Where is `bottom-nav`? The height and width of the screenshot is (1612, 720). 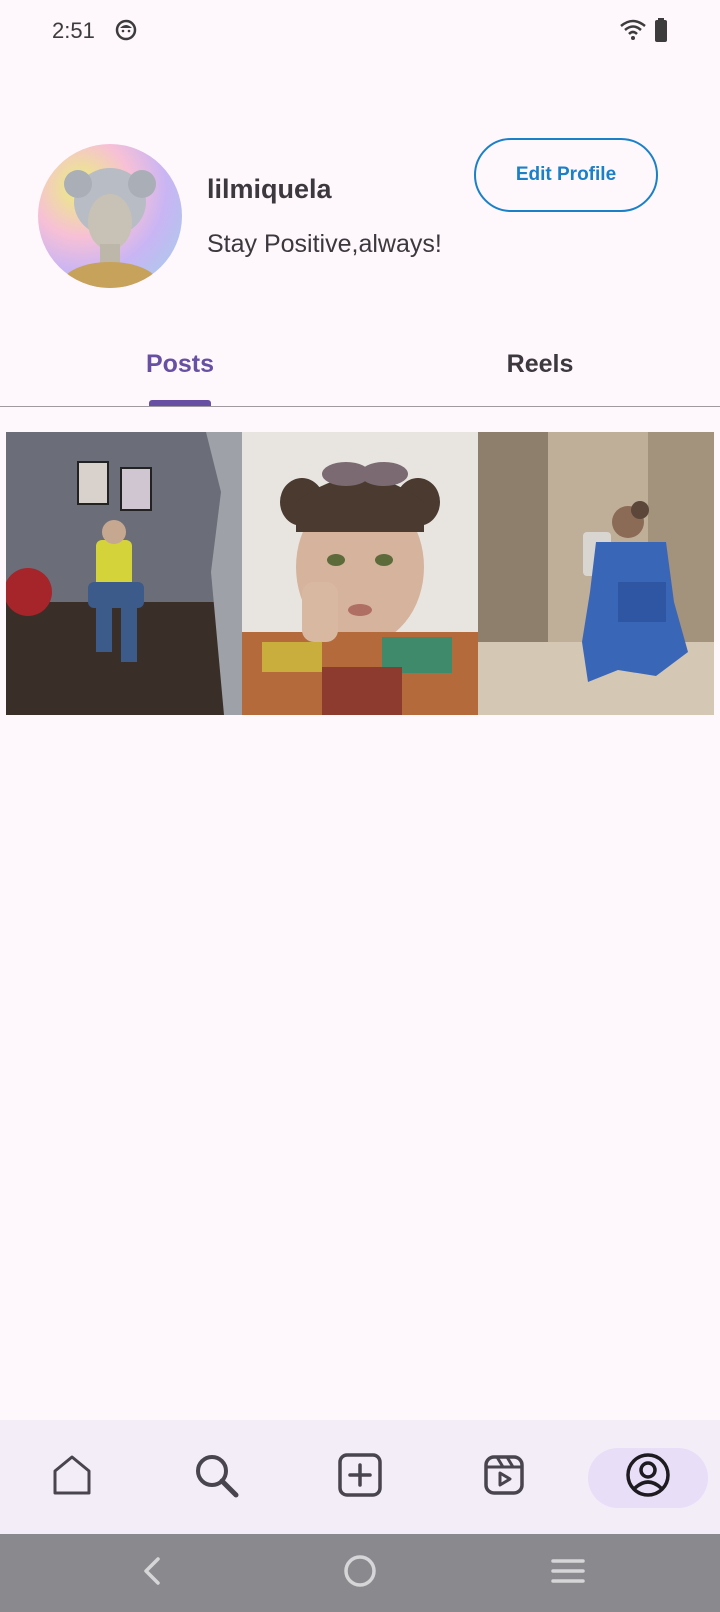 bottom-nav is located at coordinates (360, 1477).